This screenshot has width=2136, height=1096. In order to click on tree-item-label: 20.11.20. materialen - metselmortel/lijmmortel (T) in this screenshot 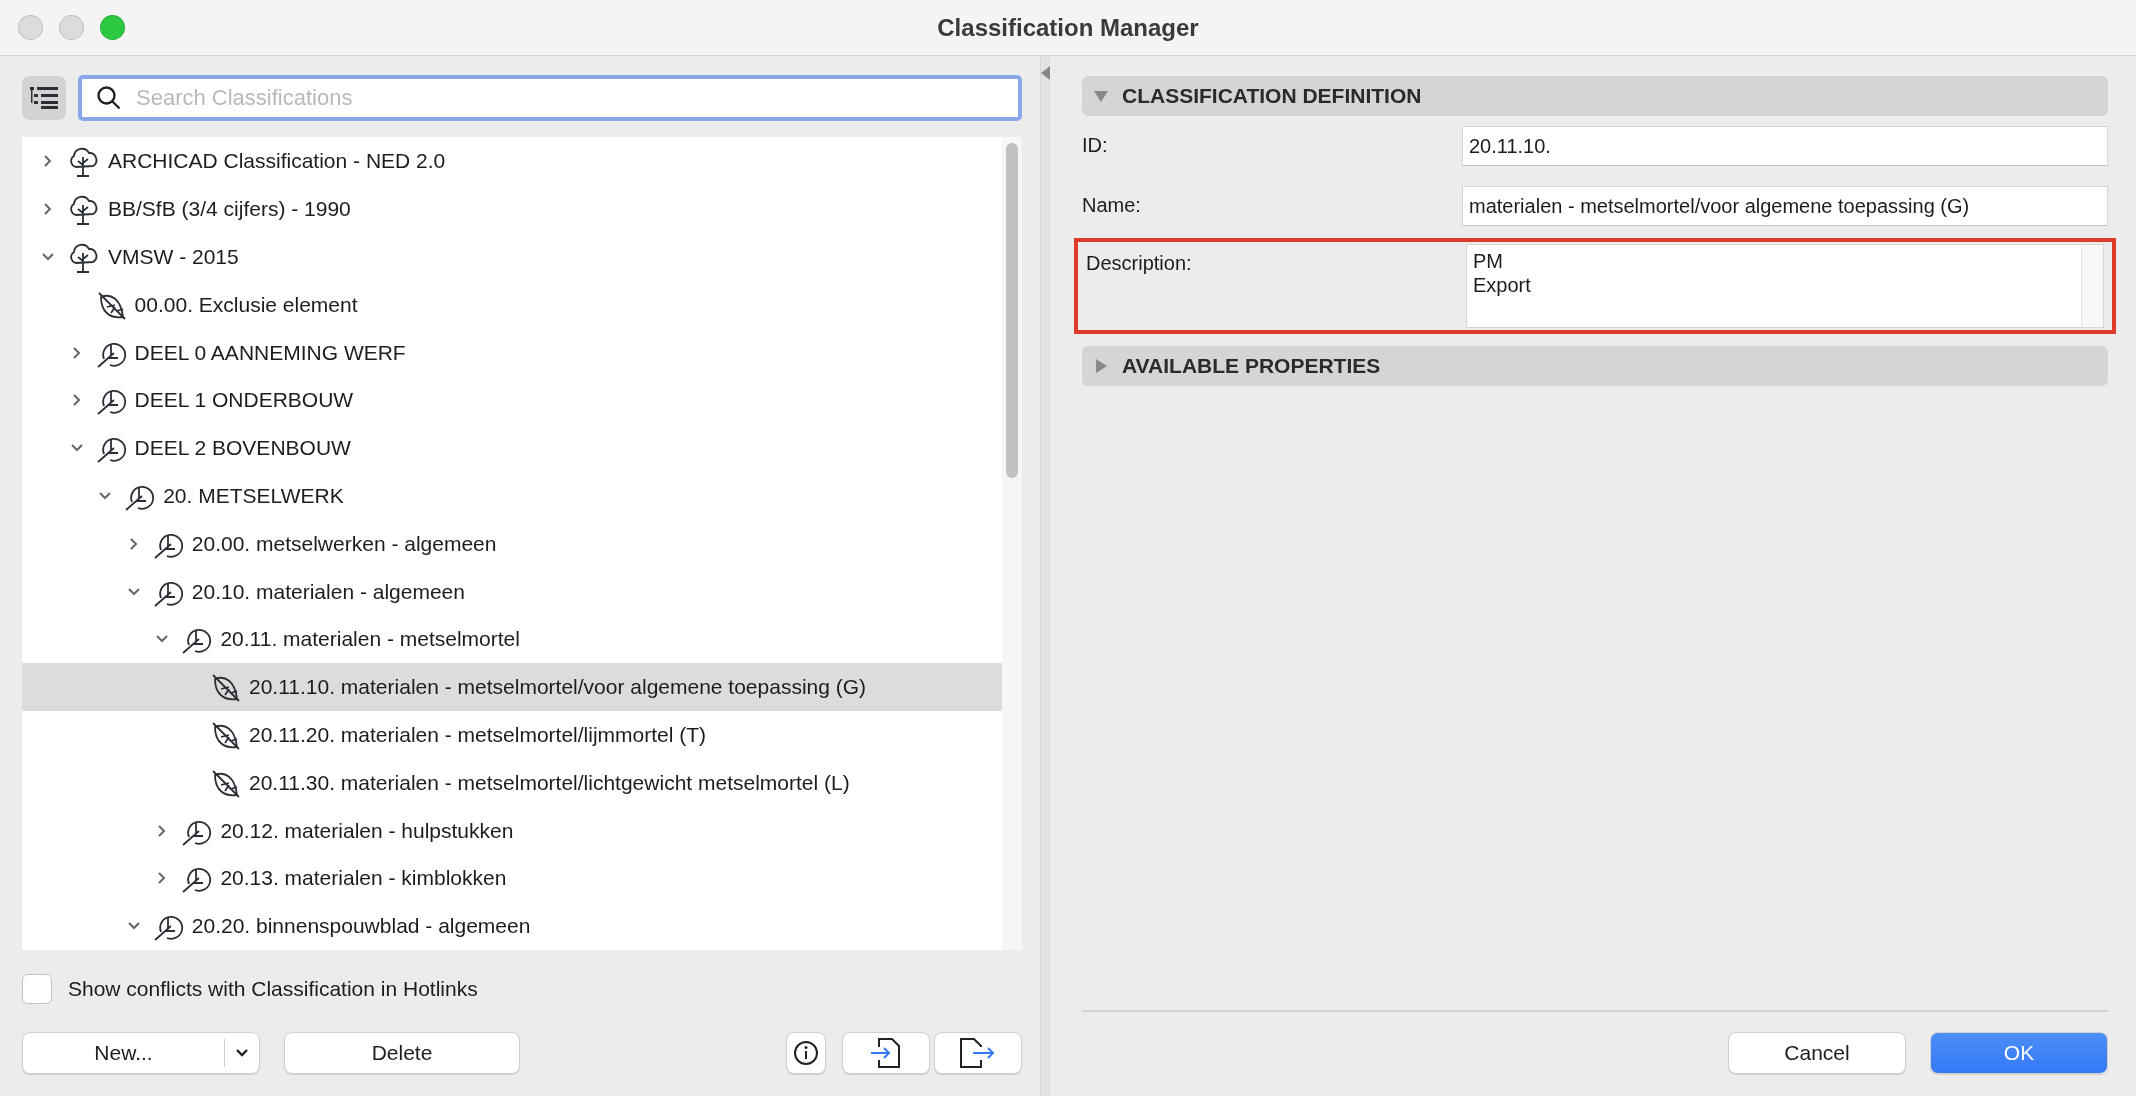, I will do `click(478, 734)`.